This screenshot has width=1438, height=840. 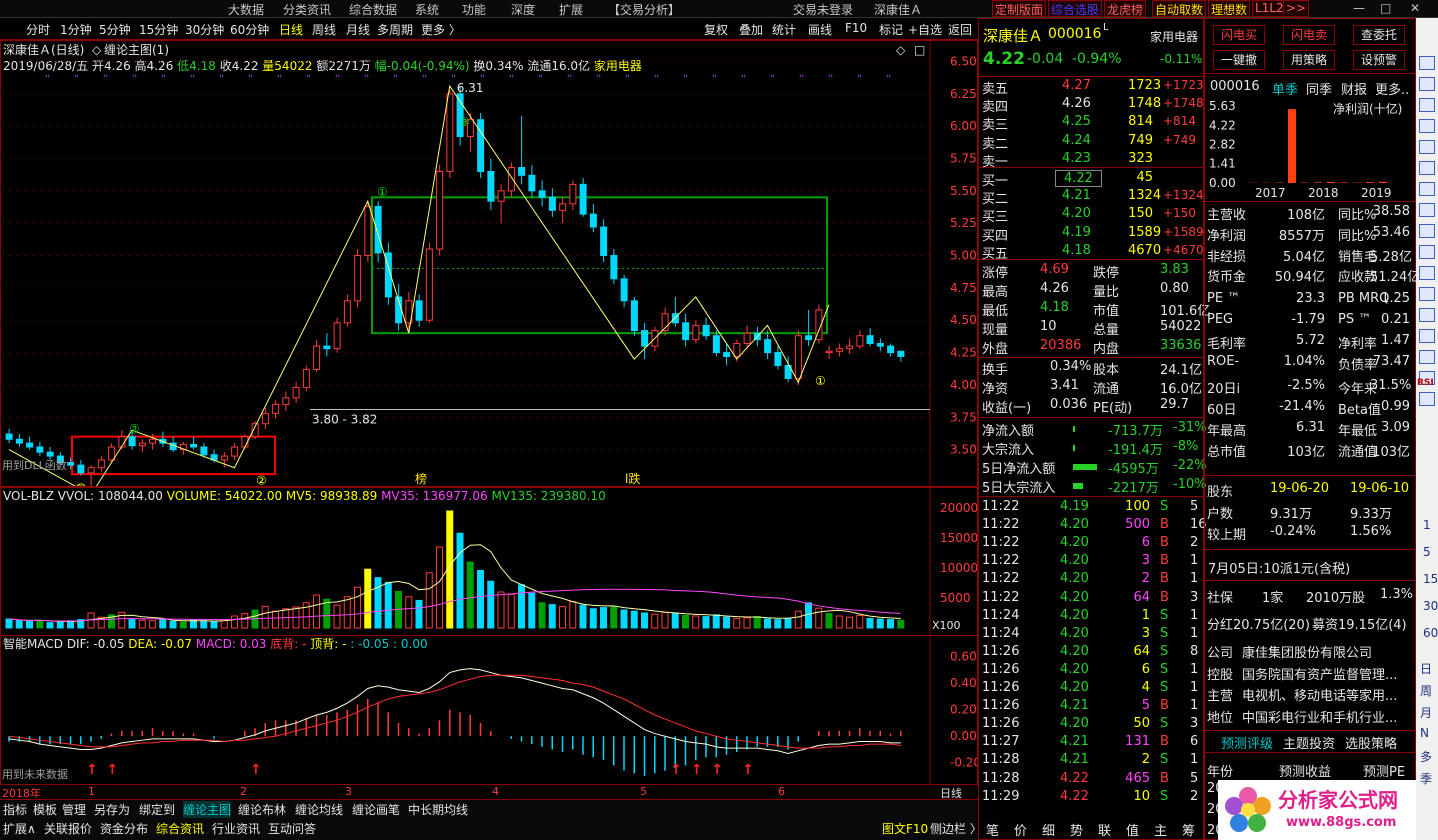 What do you see at coordinates (474, 9) in the screenshot?
I see `top-menu-4: 功能` at bounding box center [474, 9].